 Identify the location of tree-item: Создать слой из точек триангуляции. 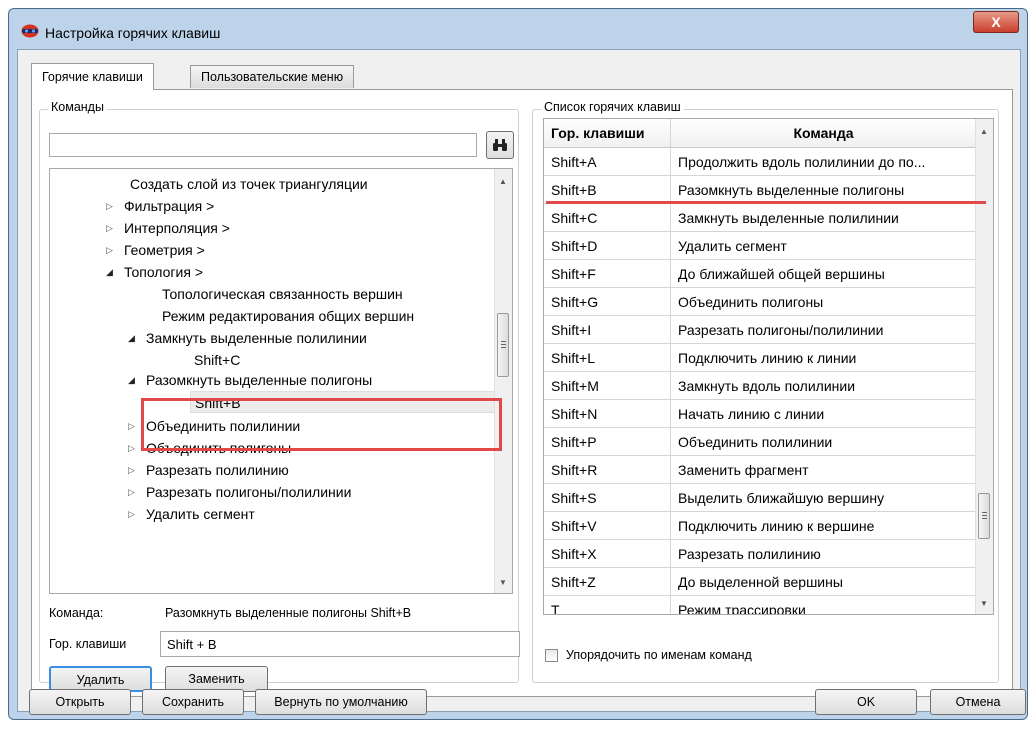
(249, 184).